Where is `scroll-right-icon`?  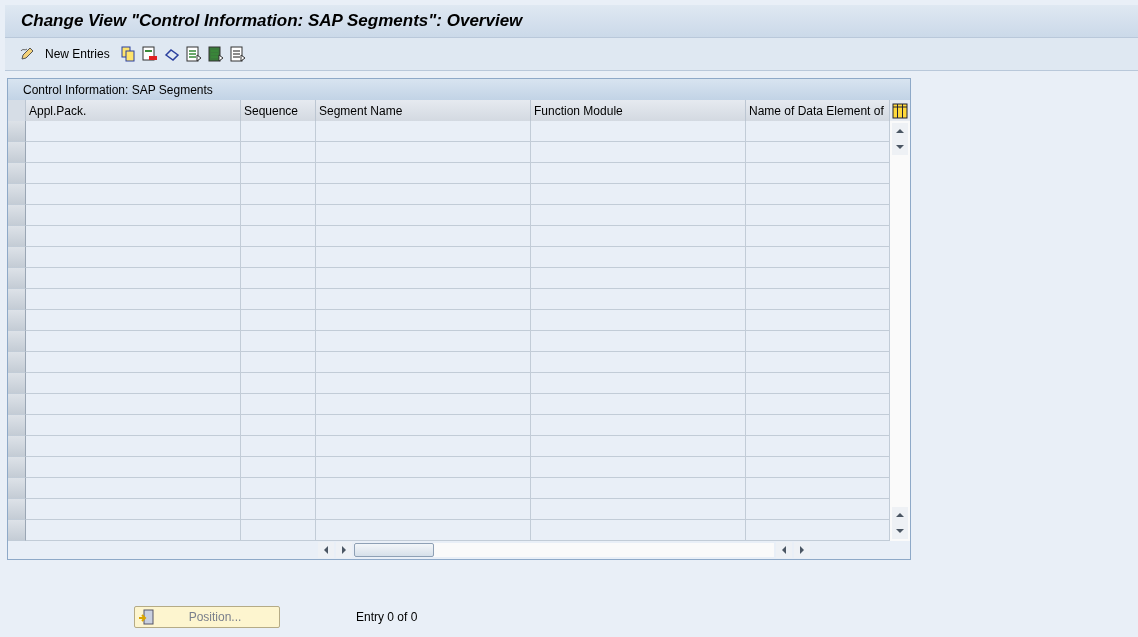
scroll-right-icon is located at coordinates (802, 550).